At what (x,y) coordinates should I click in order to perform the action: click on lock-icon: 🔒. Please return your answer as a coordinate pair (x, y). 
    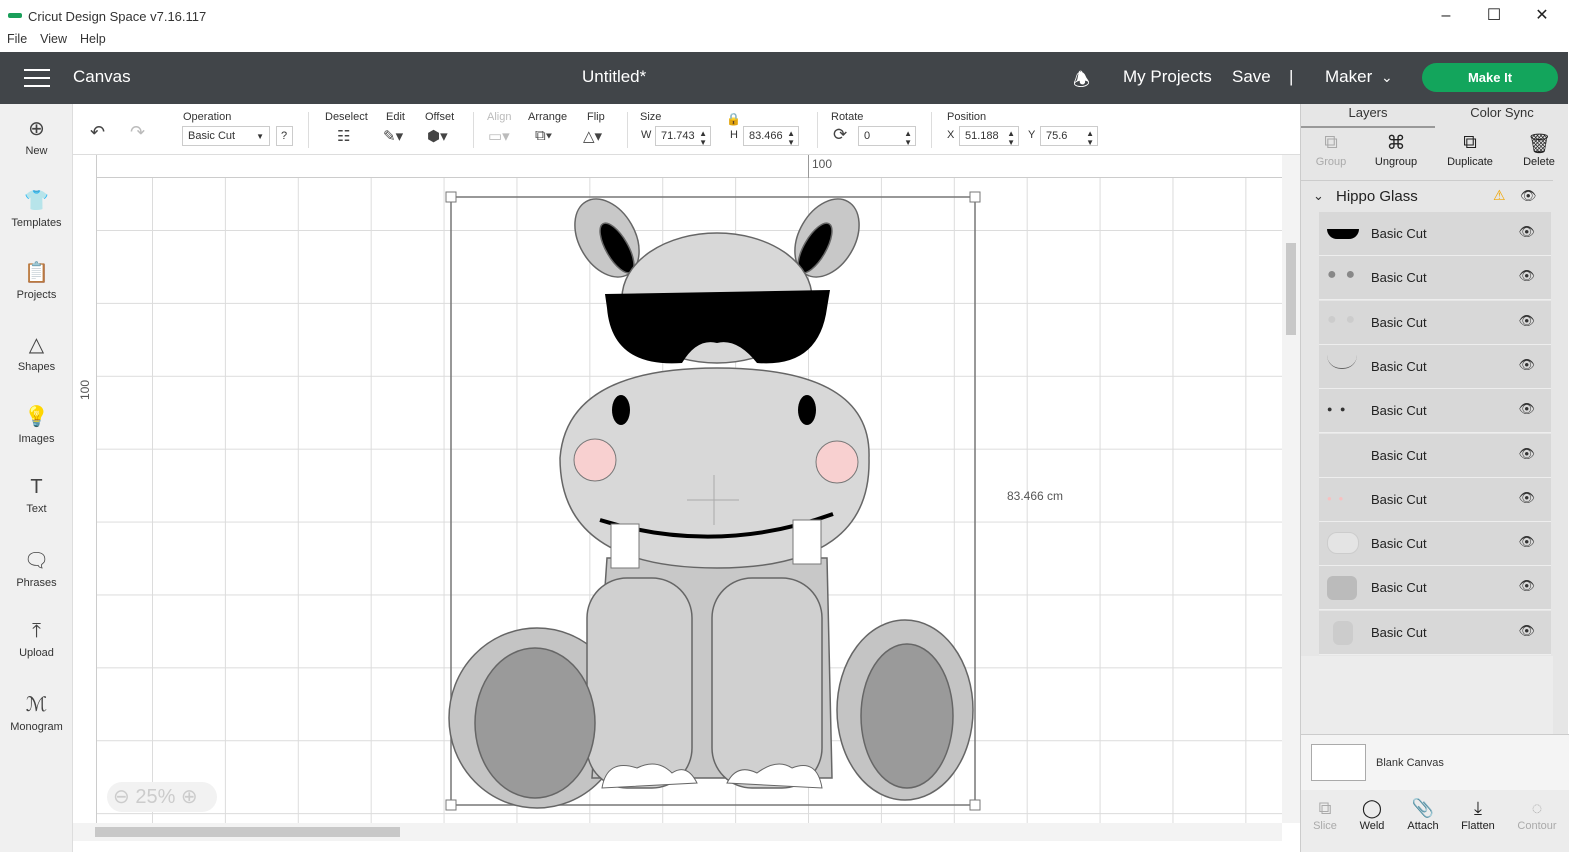
    Looking at the image, I should click on (733, 119).